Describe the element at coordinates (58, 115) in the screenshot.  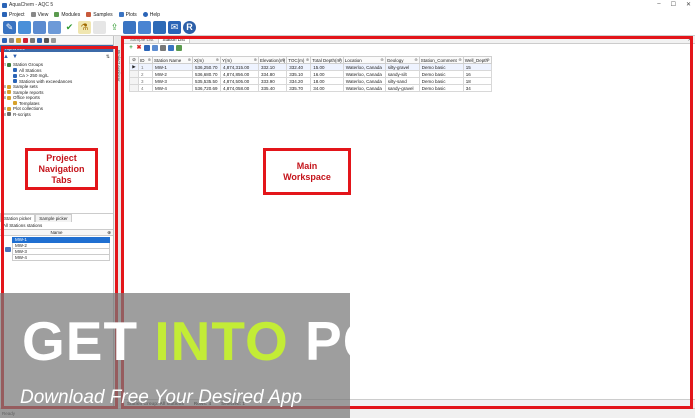
I see `tree-item: ⊞ R-scripts` at that location.